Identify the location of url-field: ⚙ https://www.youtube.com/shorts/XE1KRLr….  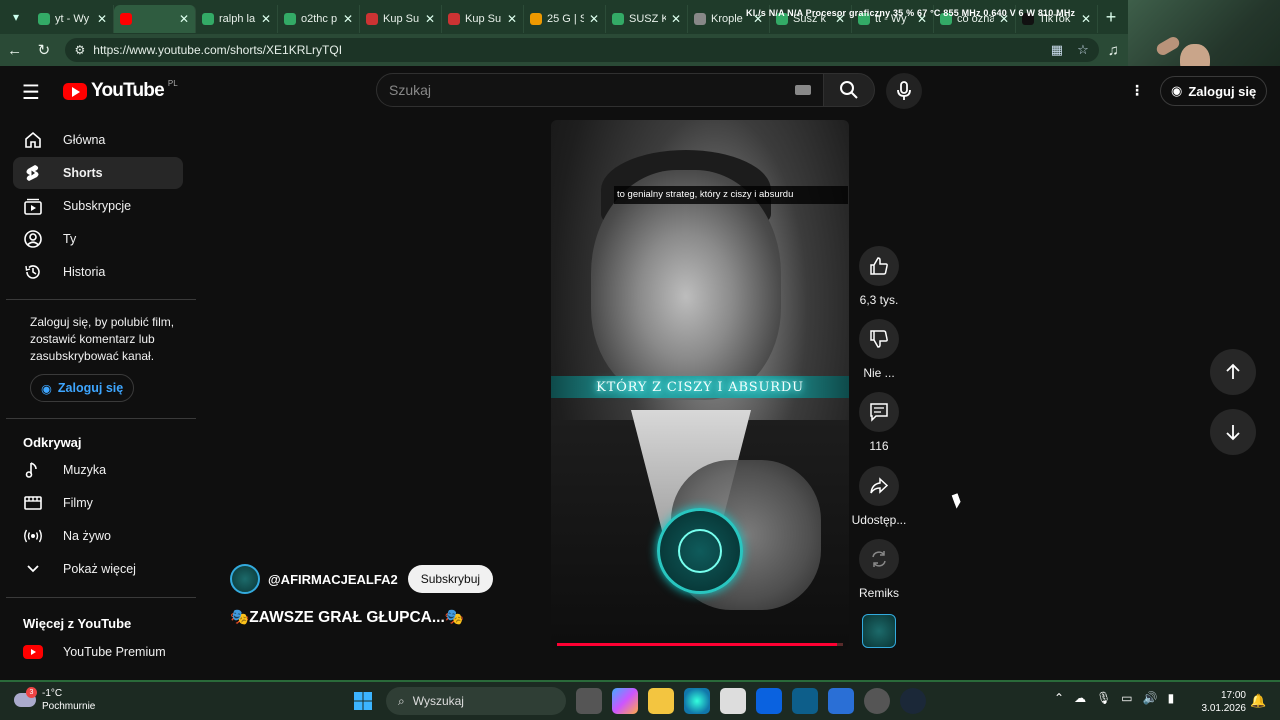
(581, 50).